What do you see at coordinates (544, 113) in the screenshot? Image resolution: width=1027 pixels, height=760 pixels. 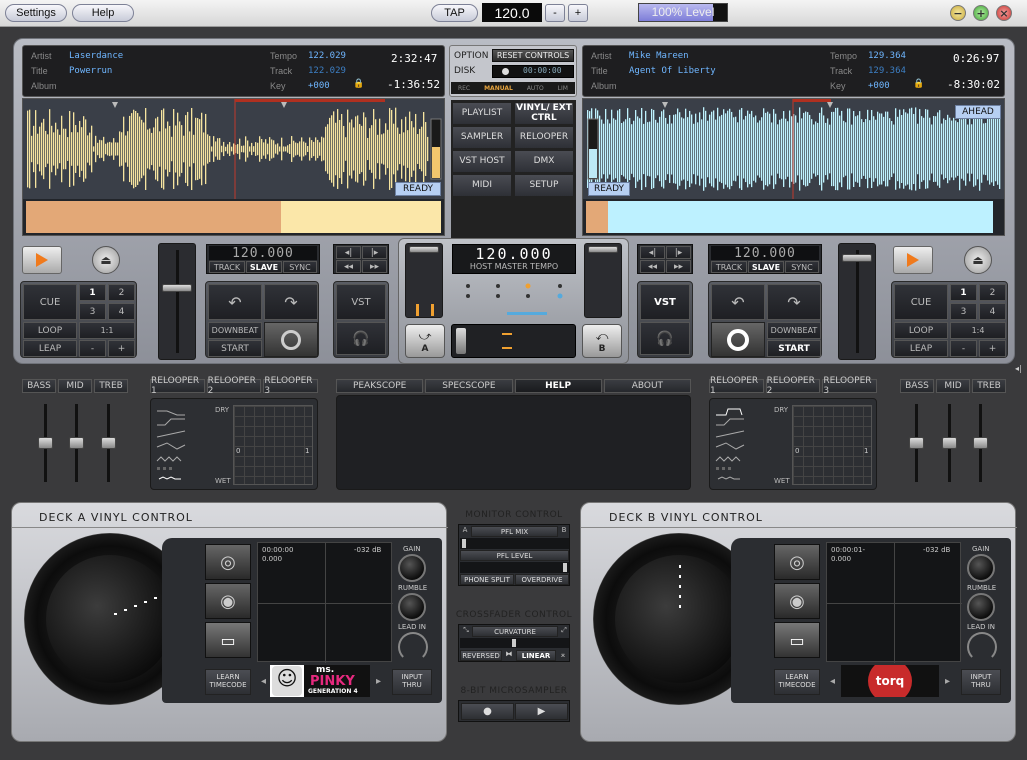 I see `vinyl-ext-ctrl-button: VINYL/ EXT CTRL` at bounding box center [544, 113].